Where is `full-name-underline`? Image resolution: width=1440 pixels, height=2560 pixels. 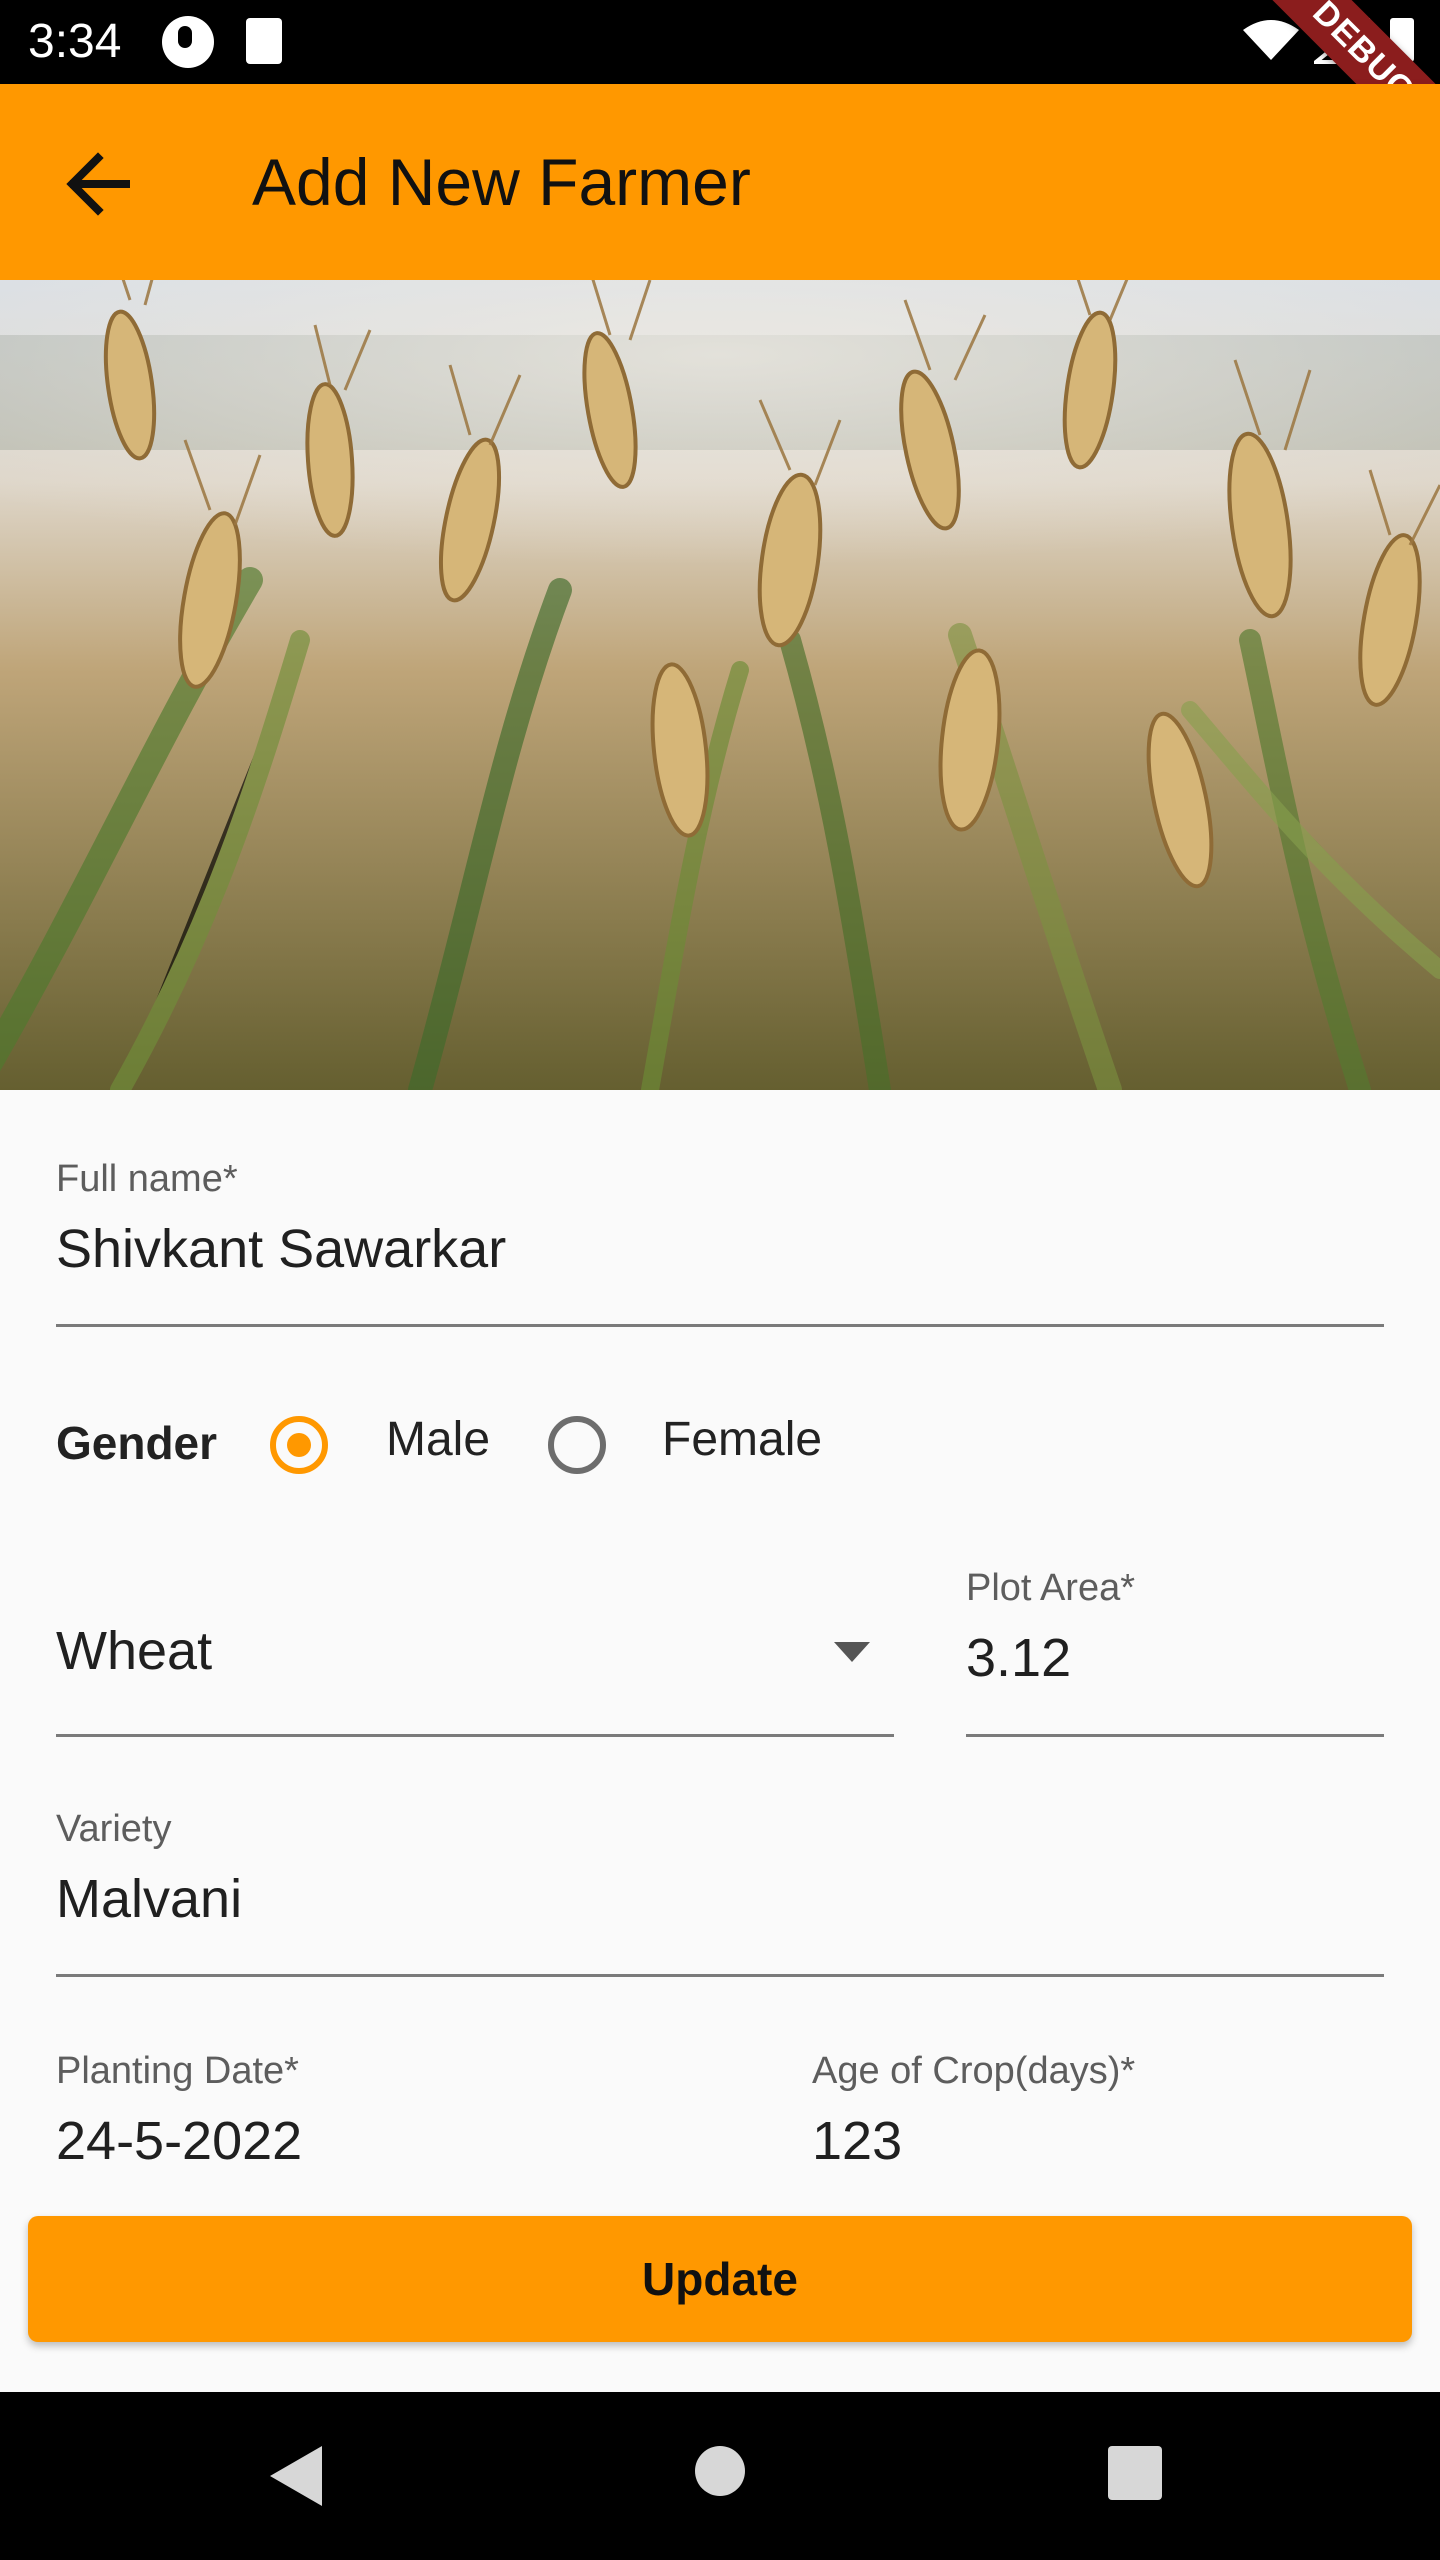 full-name-underline is located at coordinates (720, 1325).